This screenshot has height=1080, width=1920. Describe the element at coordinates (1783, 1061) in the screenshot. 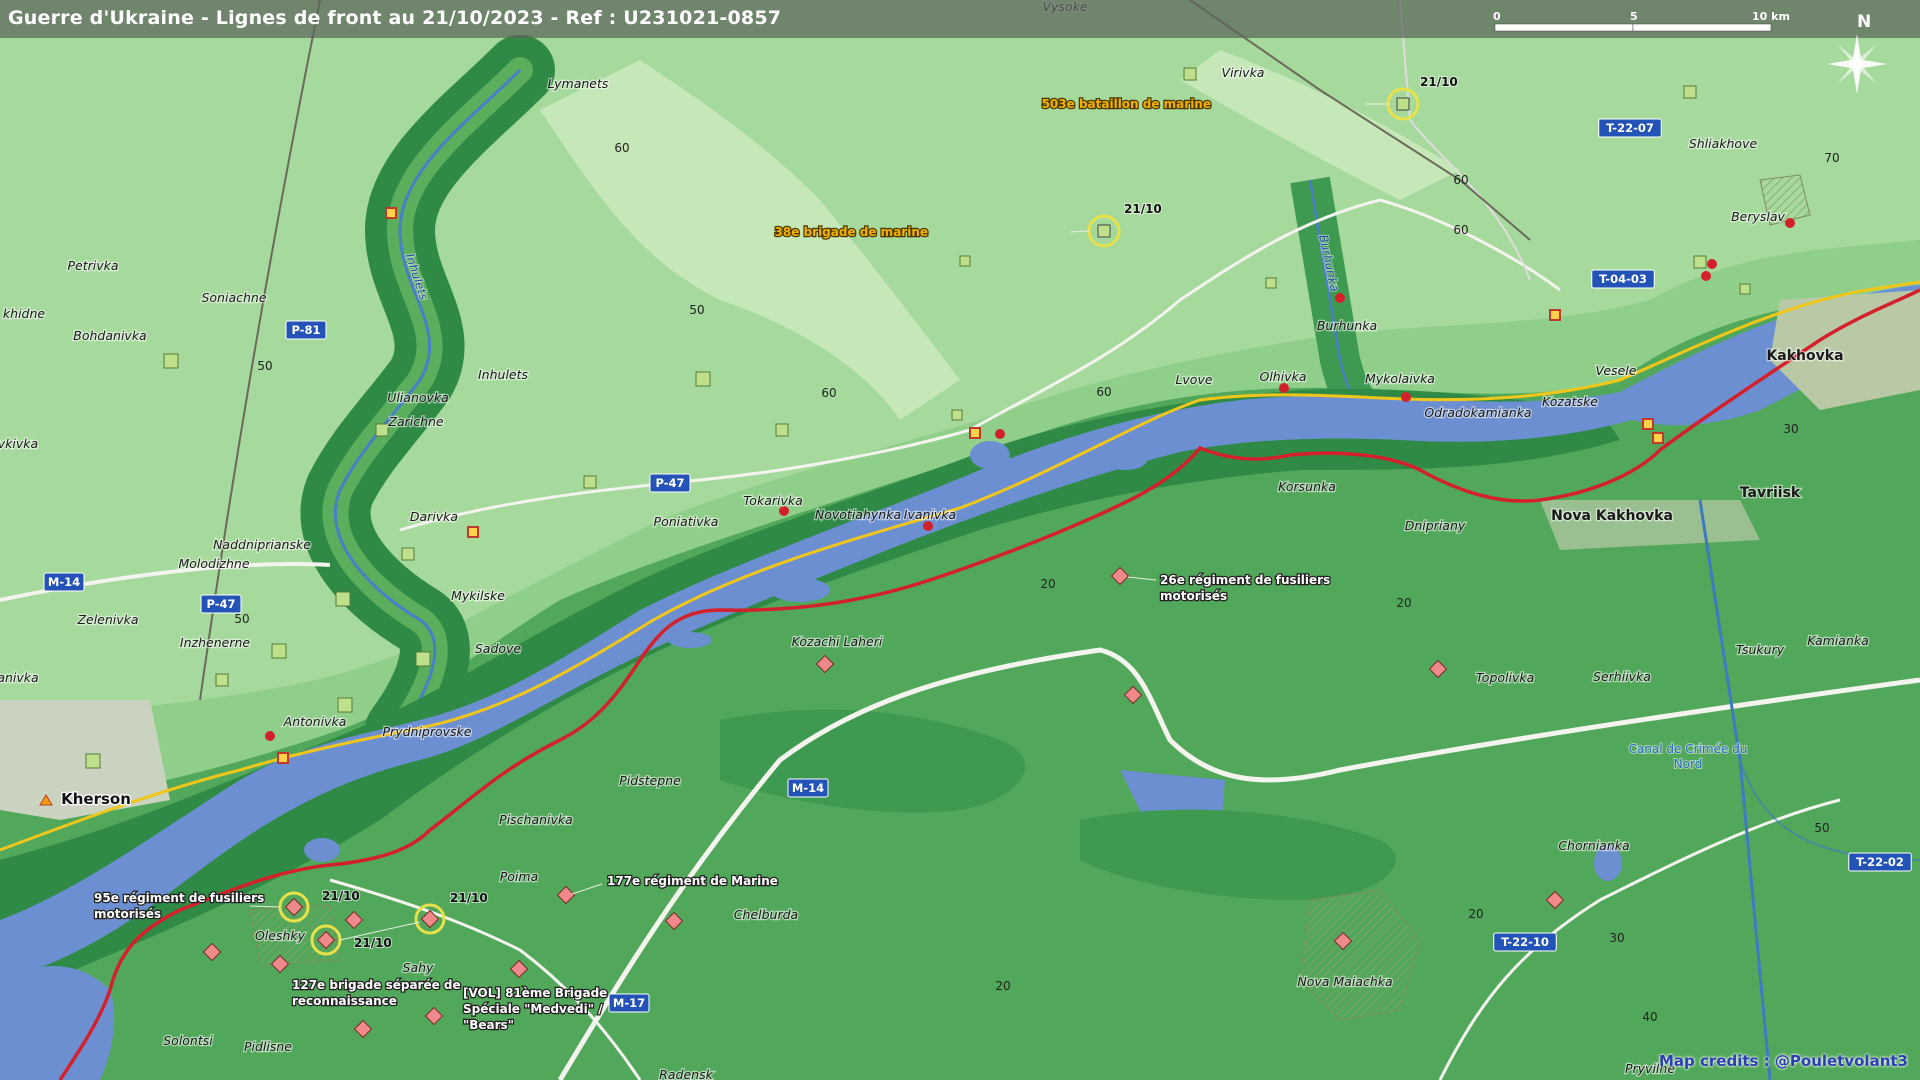

I see `map-credits: Map credits : @Pouletvolant3` at that location.